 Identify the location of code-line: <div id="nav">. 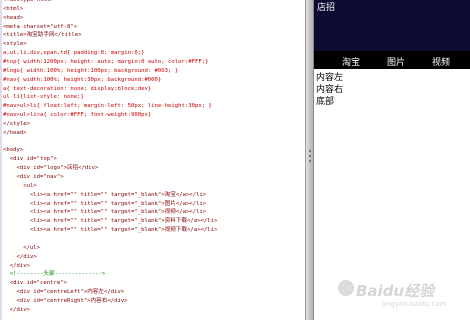
(33, 177).